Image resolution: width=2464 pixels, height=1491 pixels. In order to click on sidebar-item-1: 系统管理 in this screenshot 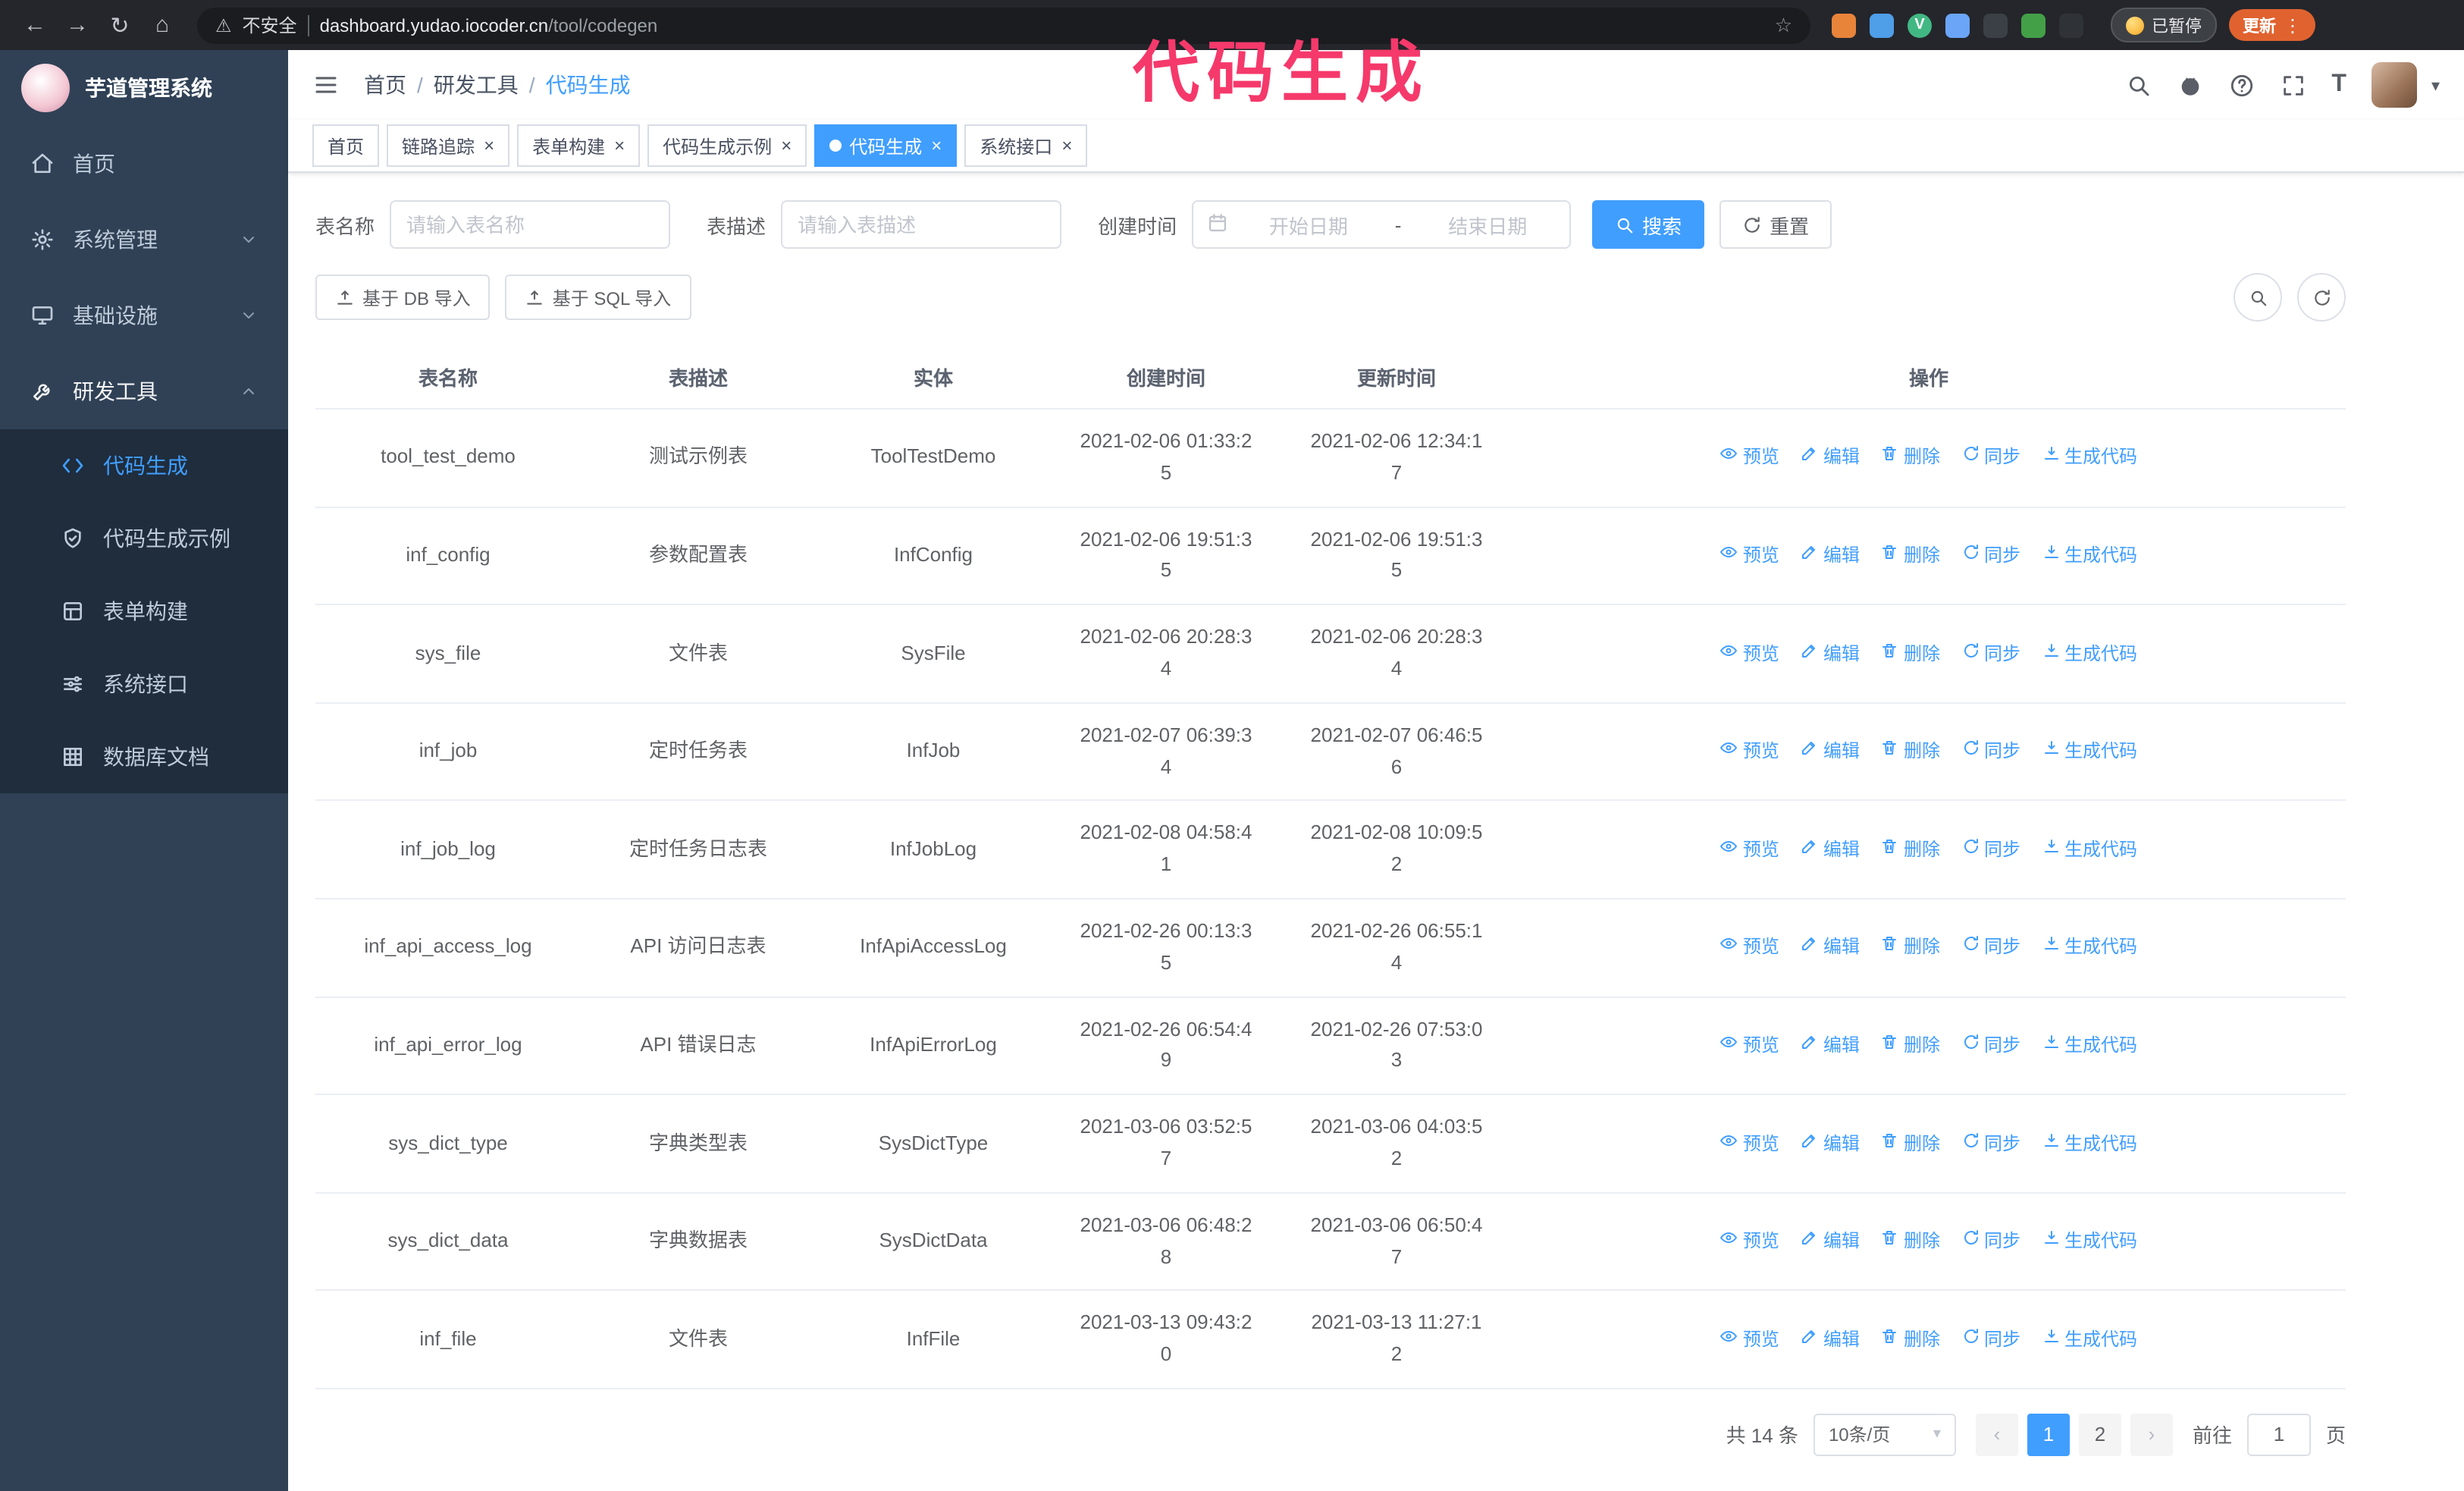, I will do `click(144, 240)`.